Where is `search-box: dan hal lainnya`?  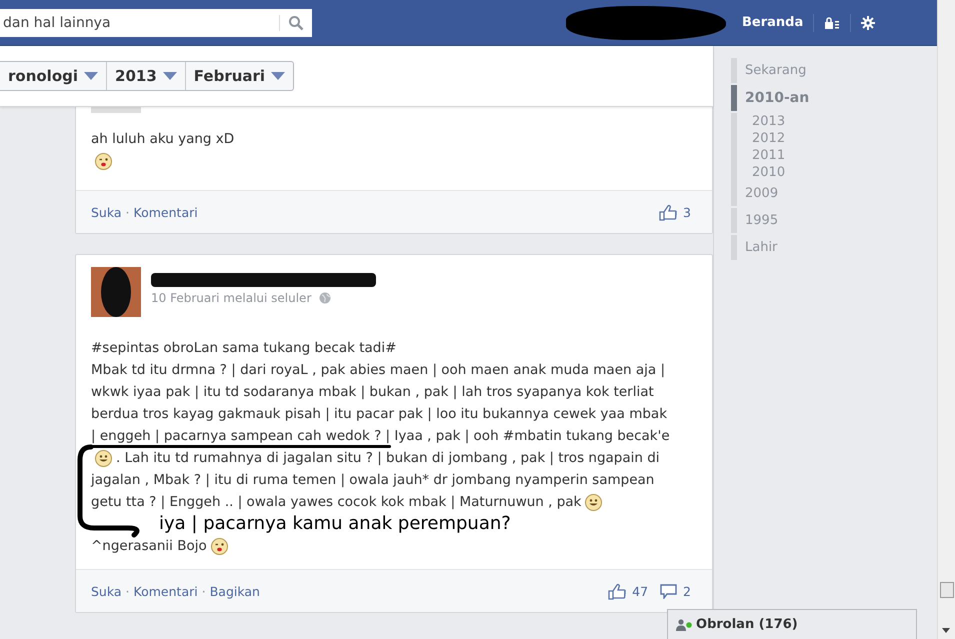 search-box: dan hal lainnya is located at coordinates (156, 22).